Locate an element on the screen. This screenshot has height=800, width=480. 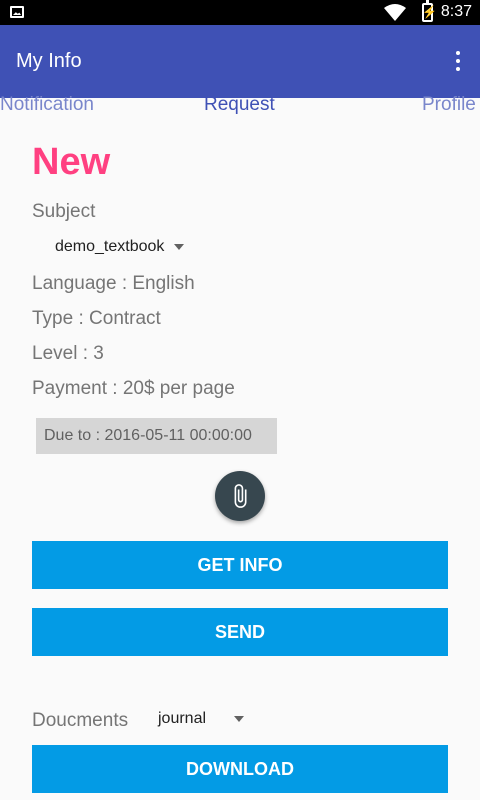
subject-label: Subject is located at coordinates (64, 211).